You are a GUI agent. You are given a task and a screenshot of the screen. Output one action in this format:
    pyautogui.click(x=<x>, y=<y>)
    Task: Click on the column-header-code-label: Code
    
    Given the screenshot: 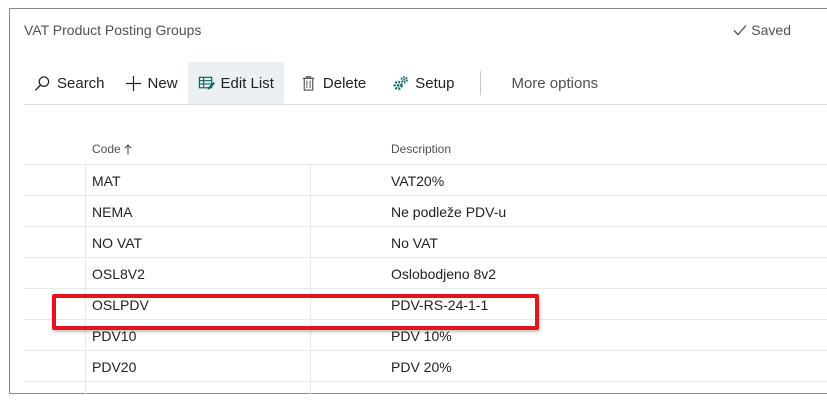 What is the action you would take?
    pyautogui.click(x=106, y=149)
    